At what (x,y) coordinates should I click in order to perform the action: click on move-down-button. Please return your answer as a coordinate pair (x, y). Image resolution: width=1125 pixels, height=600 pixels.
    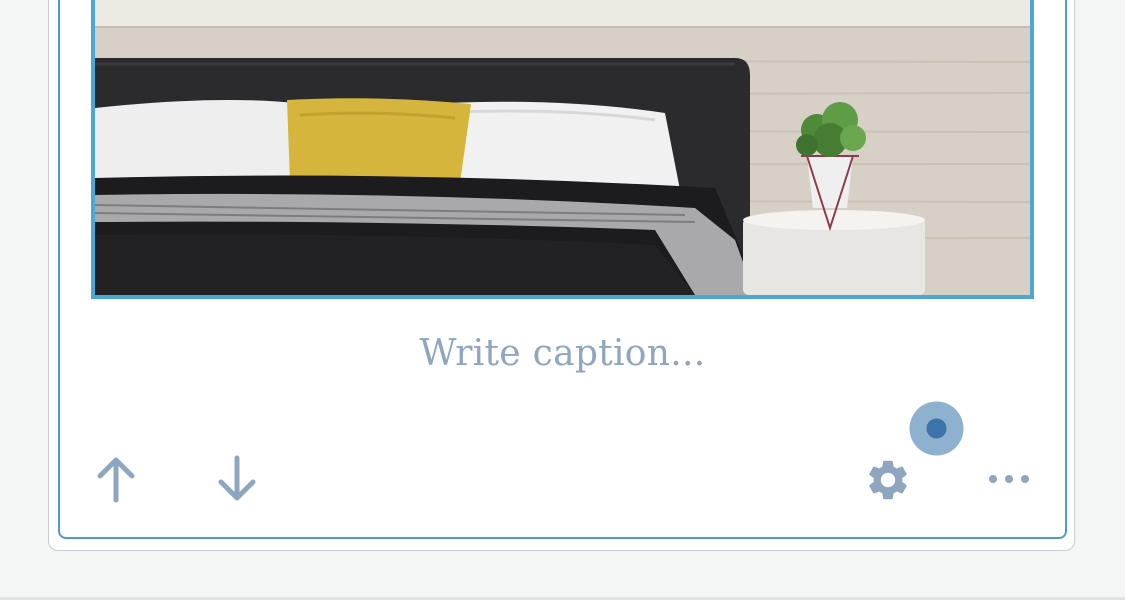
    Looking at the image, I should click on (237, 479).